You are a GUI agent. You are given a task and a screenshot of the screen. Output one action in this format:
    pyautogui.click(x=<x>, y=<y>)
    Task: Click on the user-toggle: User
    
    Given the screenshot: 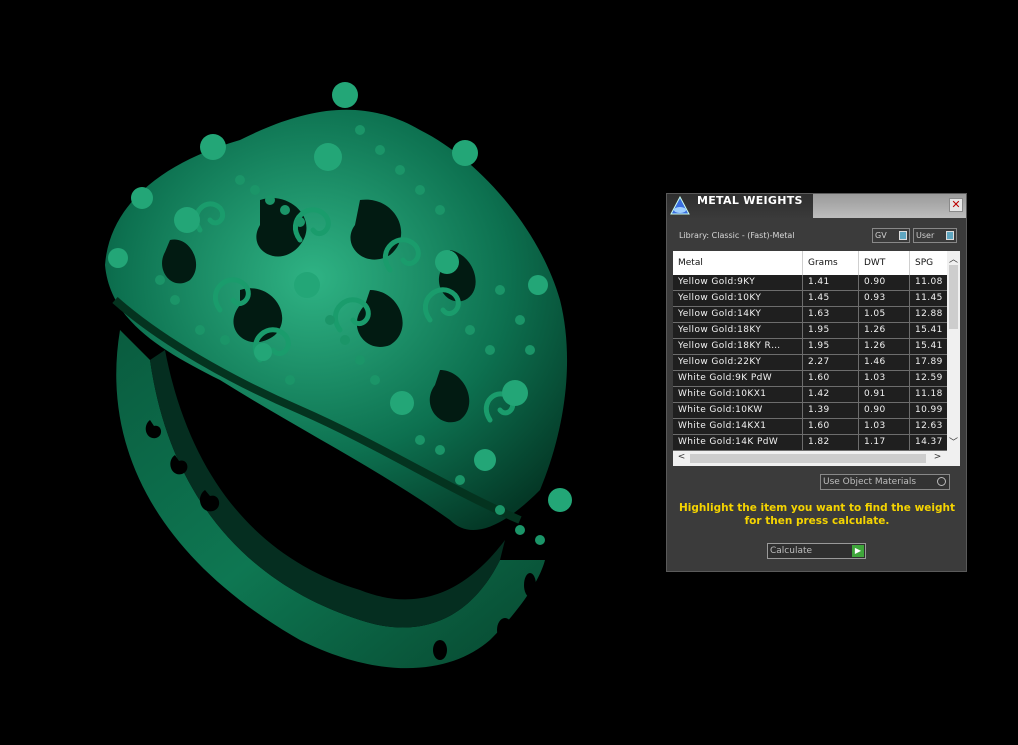 What is the action you would take?
    pyautogui.click(x=935, y=235)
    